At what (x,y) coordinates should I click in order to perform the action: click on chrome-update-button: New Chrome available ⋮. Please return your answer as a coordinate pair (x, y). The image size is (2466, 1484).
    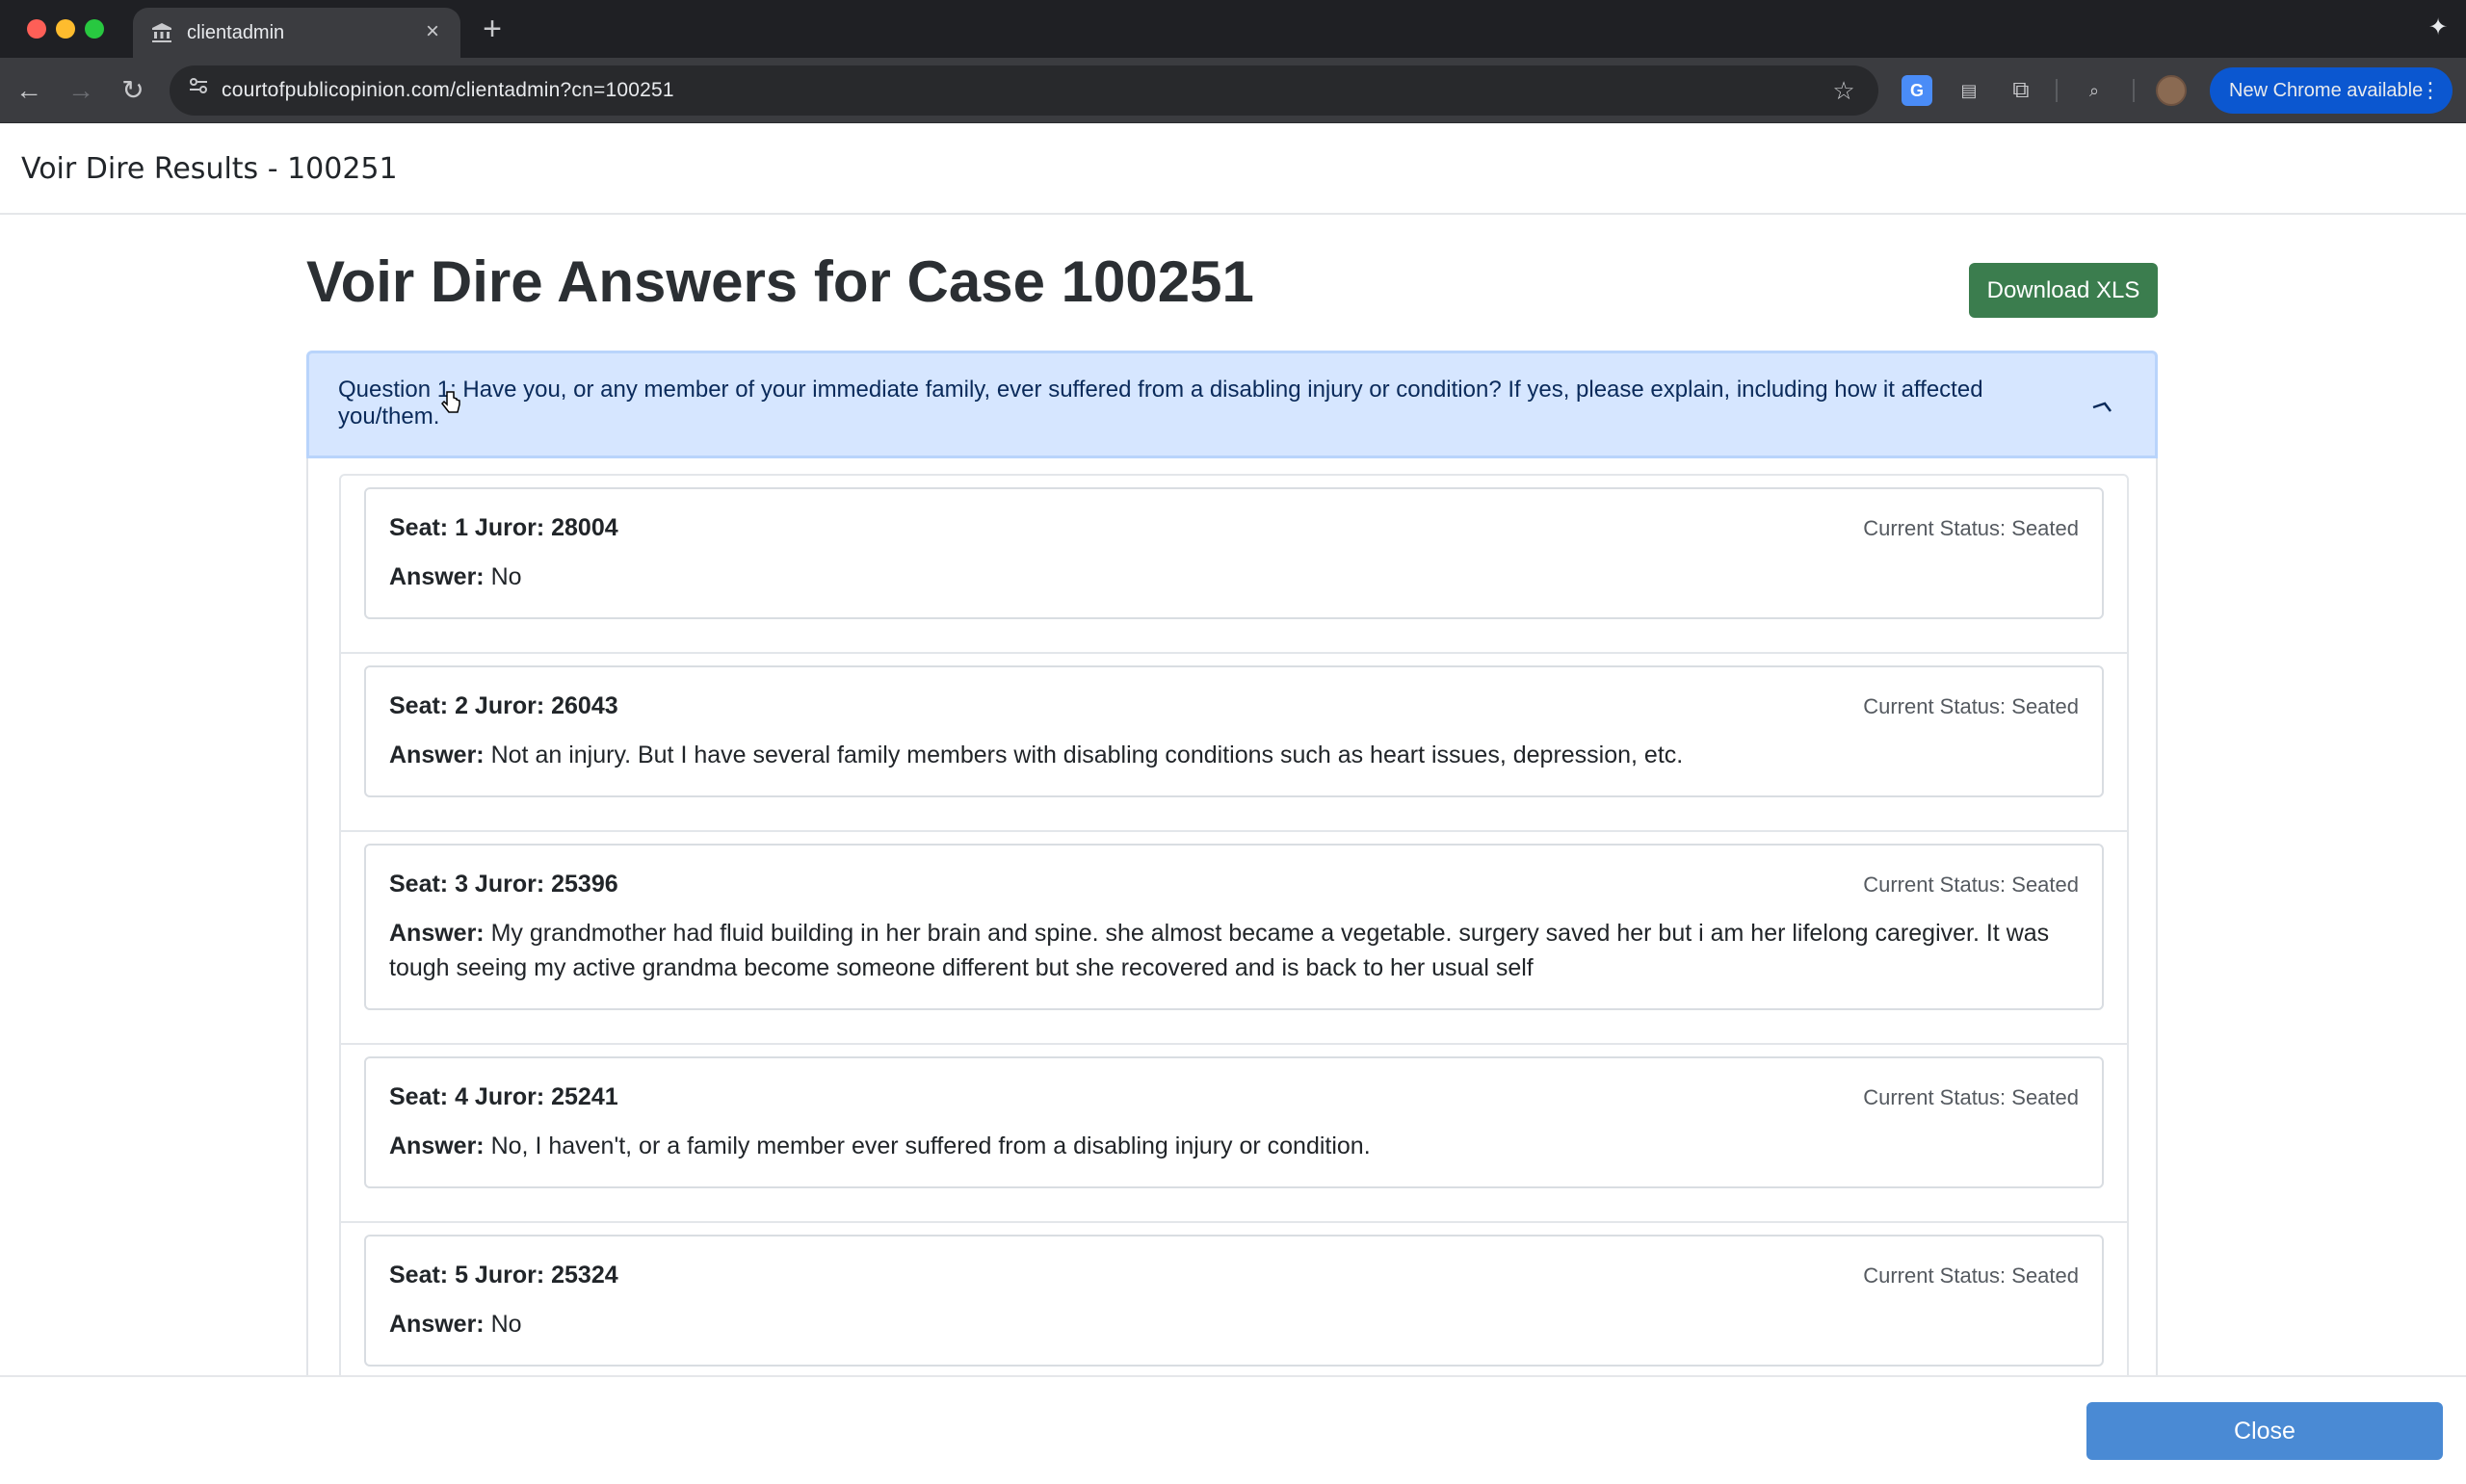
    Looking at the image, I should click on (2331, 90).